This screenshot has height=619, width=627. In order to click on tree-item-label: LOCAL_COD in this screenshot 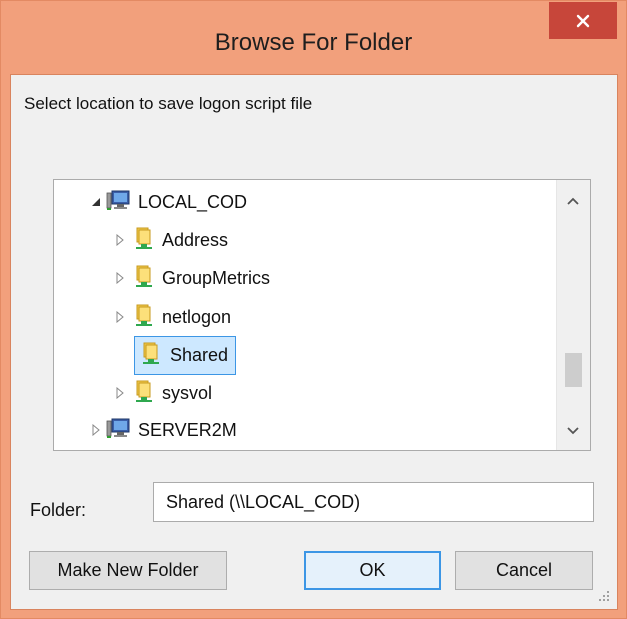, I will do `click(193, 201)`.